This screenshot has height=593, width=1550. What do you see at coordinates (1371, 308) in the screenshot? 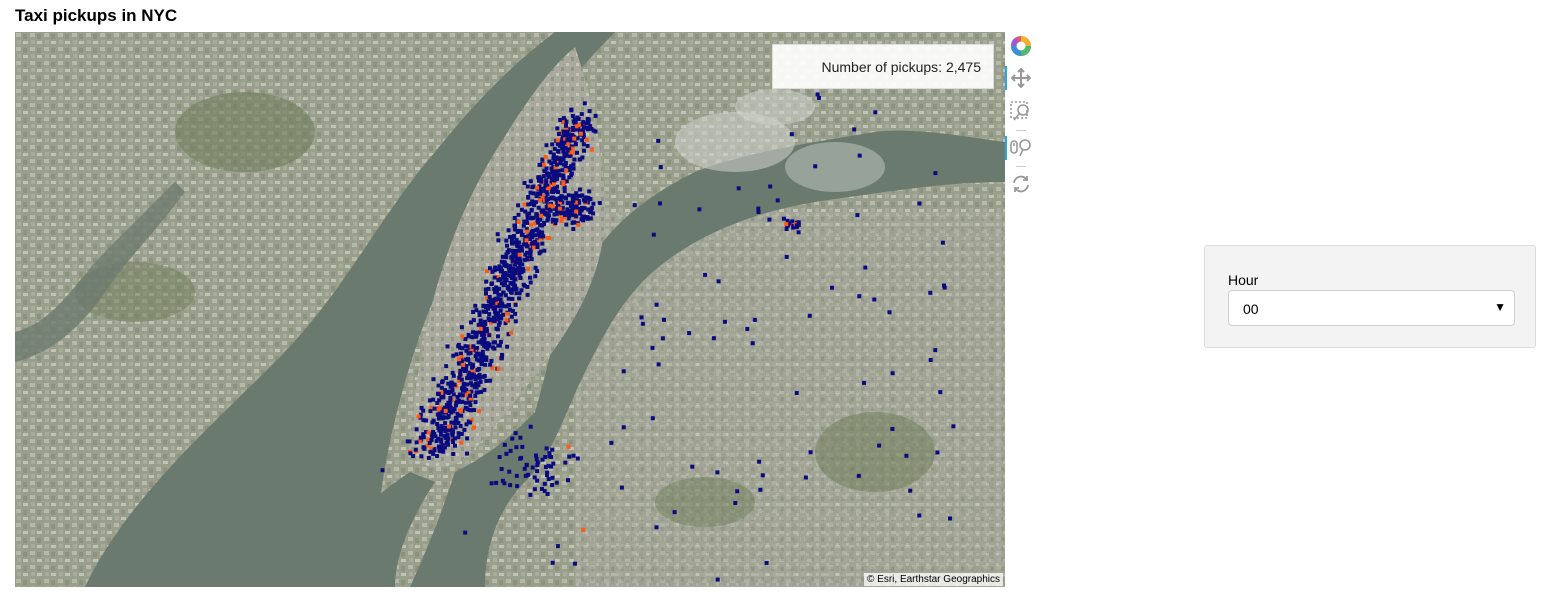
I see `hour-select: 00 ▼` at bounding box center [1371, 308].